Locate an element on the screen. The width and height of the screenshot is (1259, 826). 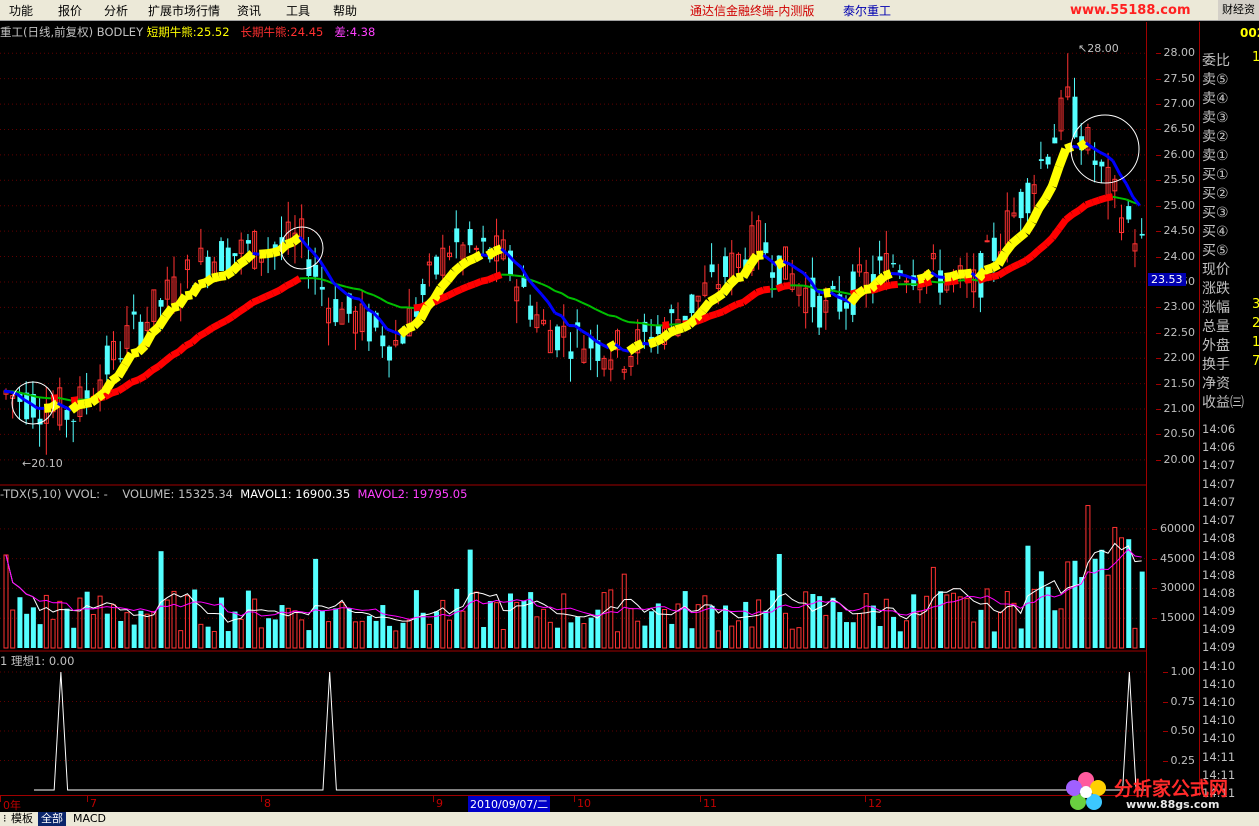
high-mark: ↖28.00 is located at coordinates (1098, 48).